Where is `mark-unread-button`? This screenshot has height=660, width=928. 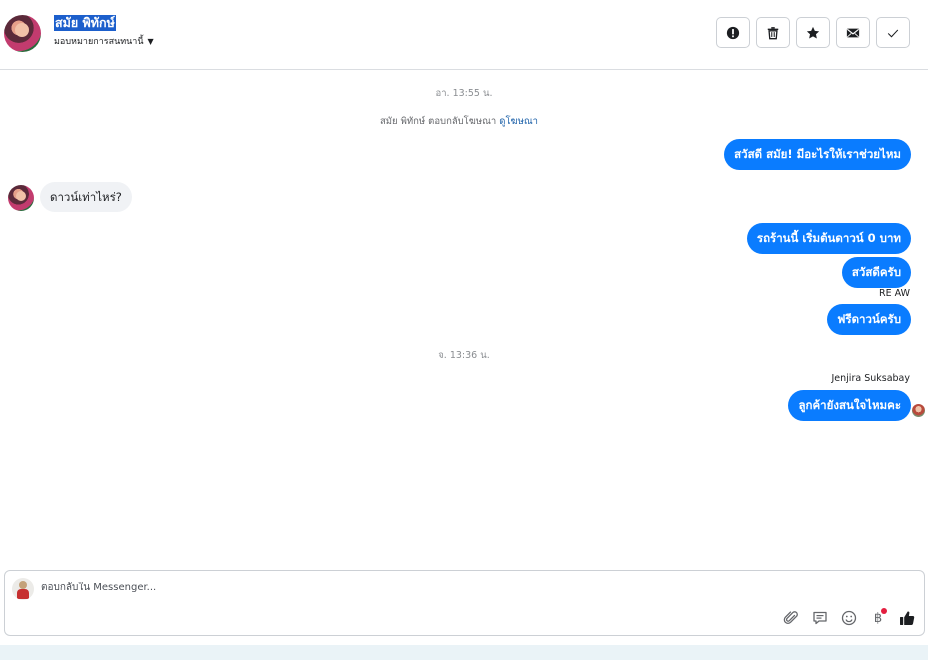
mark-unread-button is located at coordinates (853, 32).